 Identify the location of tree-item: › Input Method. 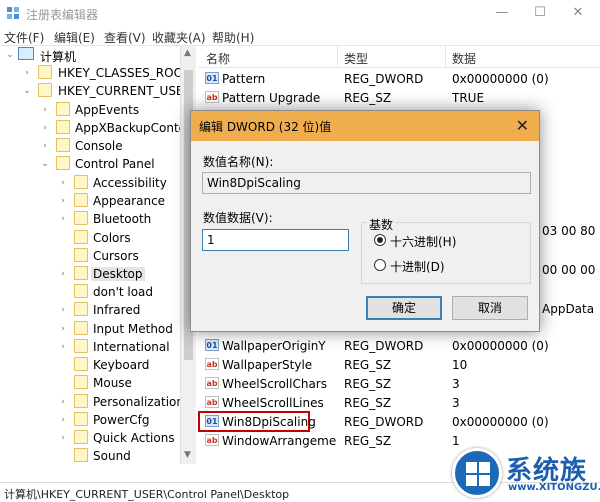
(95, 329).